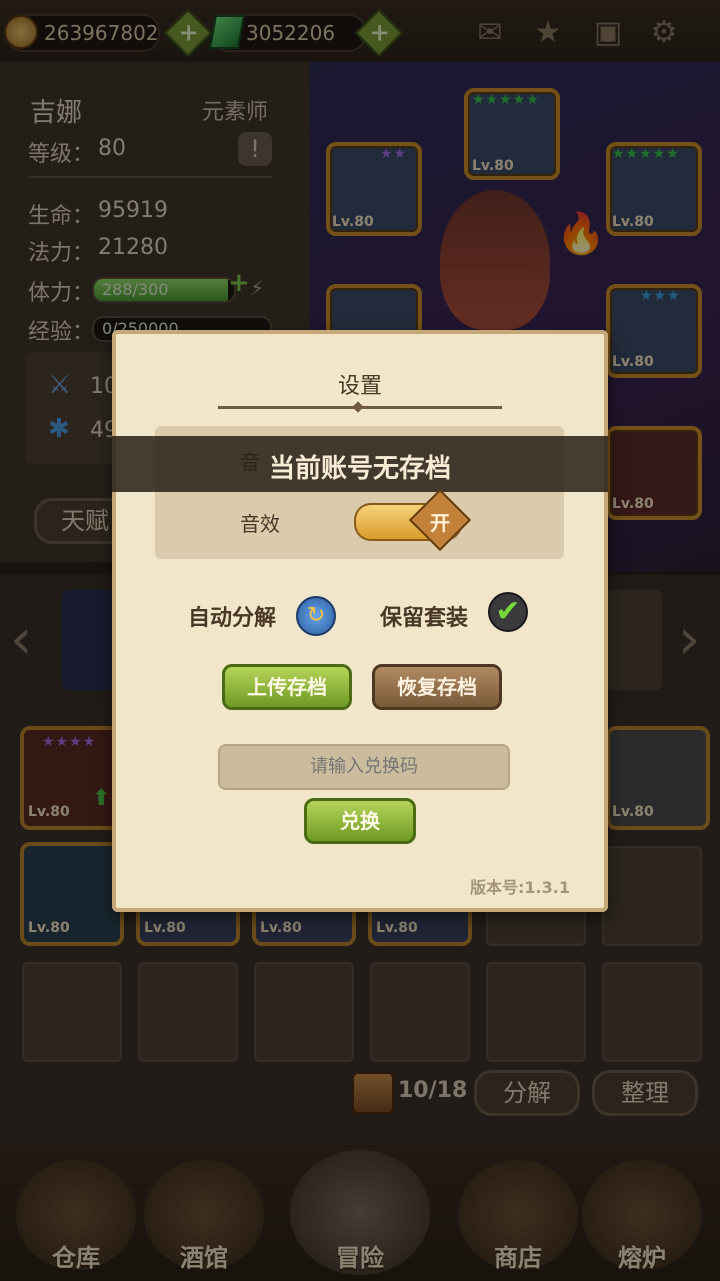 Image resolution: width=720 pixels, height=1281 pixels. Describe the element at coordinates (232, 618) in the screenshot. I see `auto-decompose-label: 自动分解` at that location.